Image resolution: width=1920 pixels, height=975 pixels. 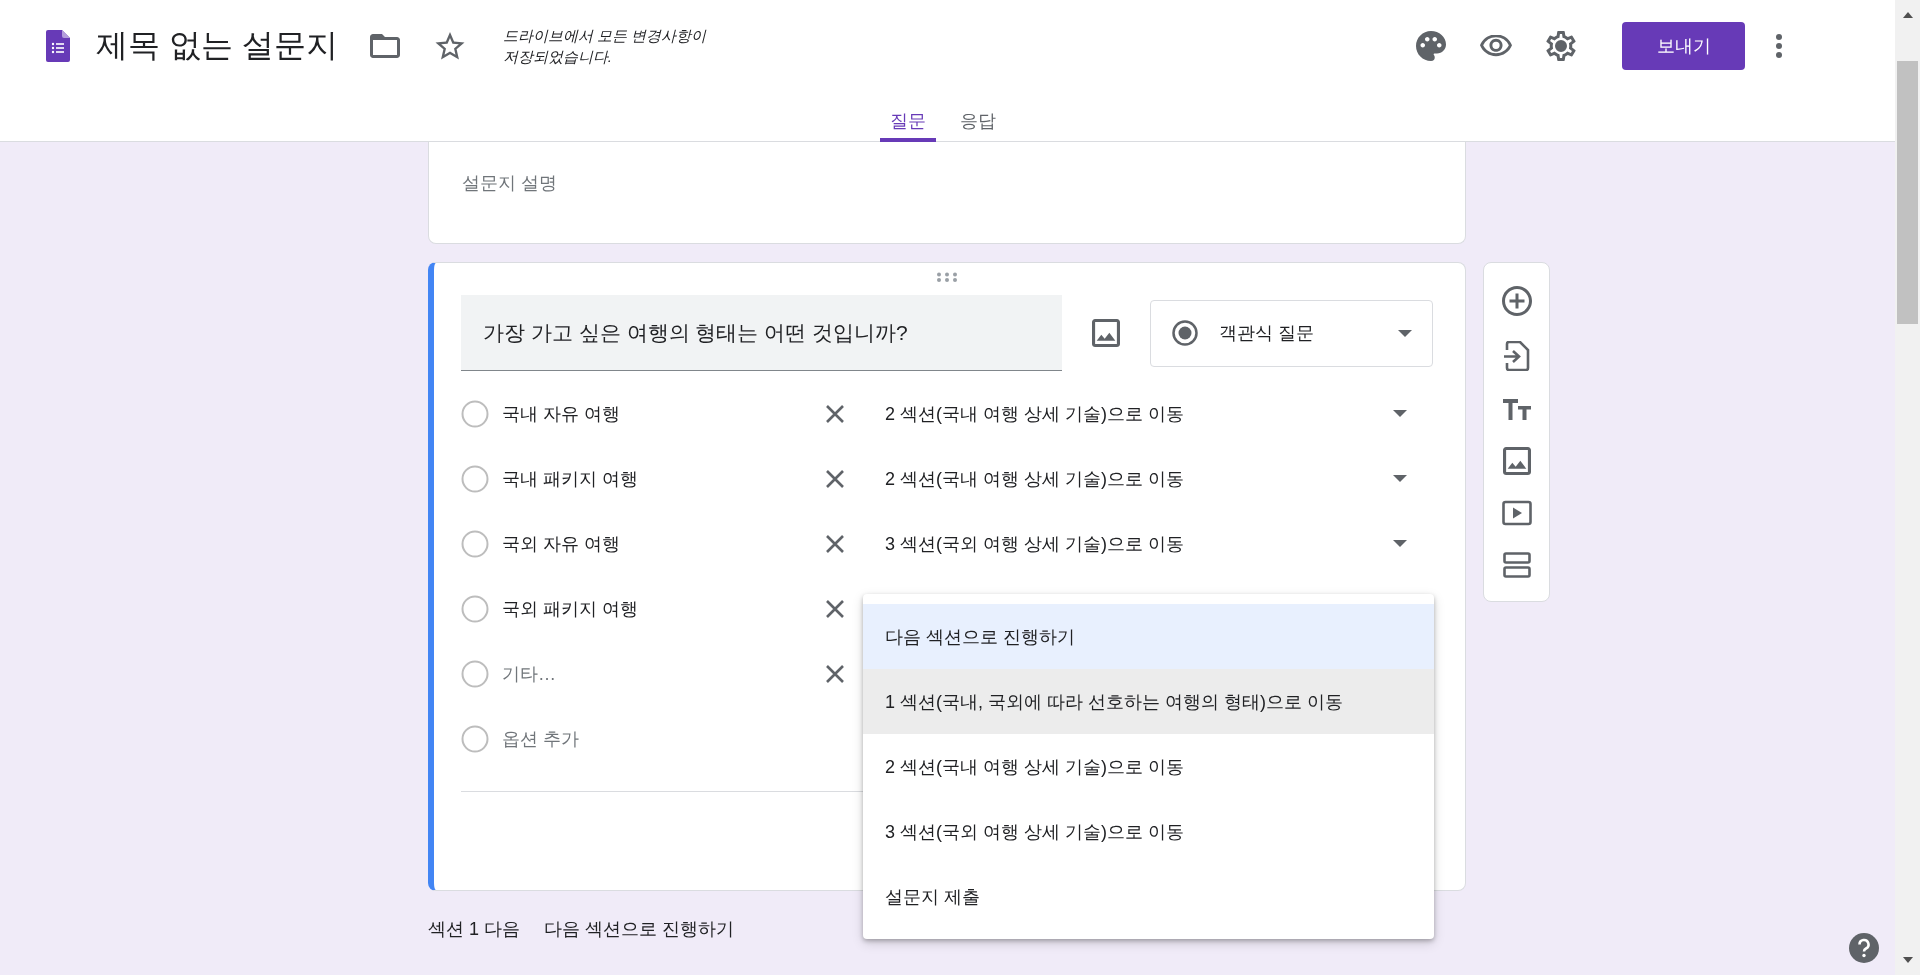 I want to click on menu-item: 1 섹션(국내, 국외에 따라 선호하는 여행의 형태)으로 이동, so click(x=1148, y=701).